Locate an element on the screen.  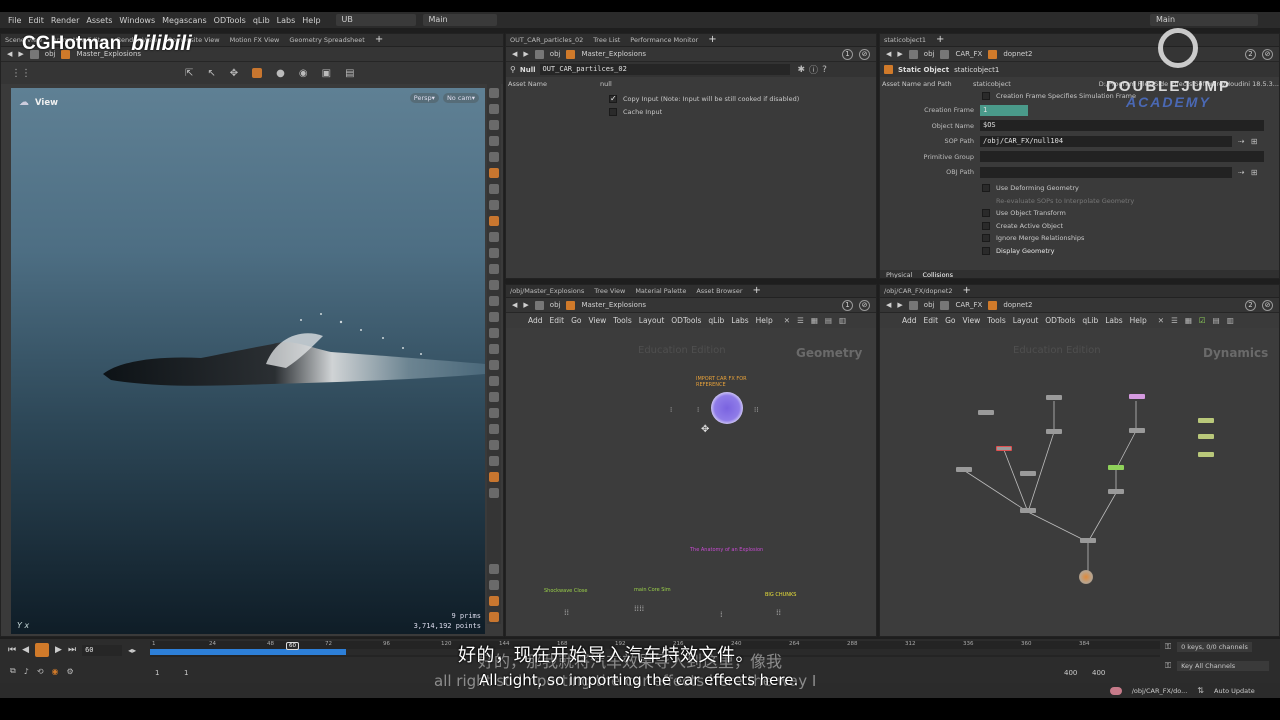
dot-icon is located at coordinates (494, 317).